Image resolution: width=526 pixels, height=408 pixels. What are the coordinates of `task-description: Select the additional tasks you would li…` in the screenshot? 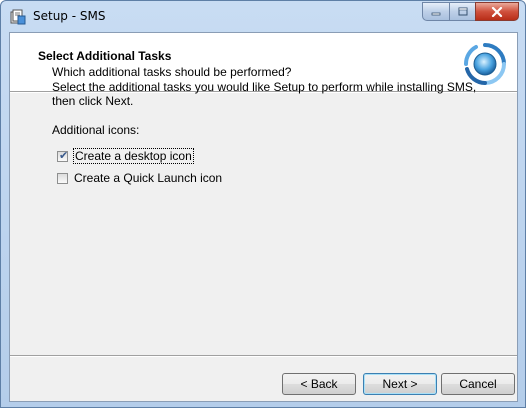 It's located at (264, 94).